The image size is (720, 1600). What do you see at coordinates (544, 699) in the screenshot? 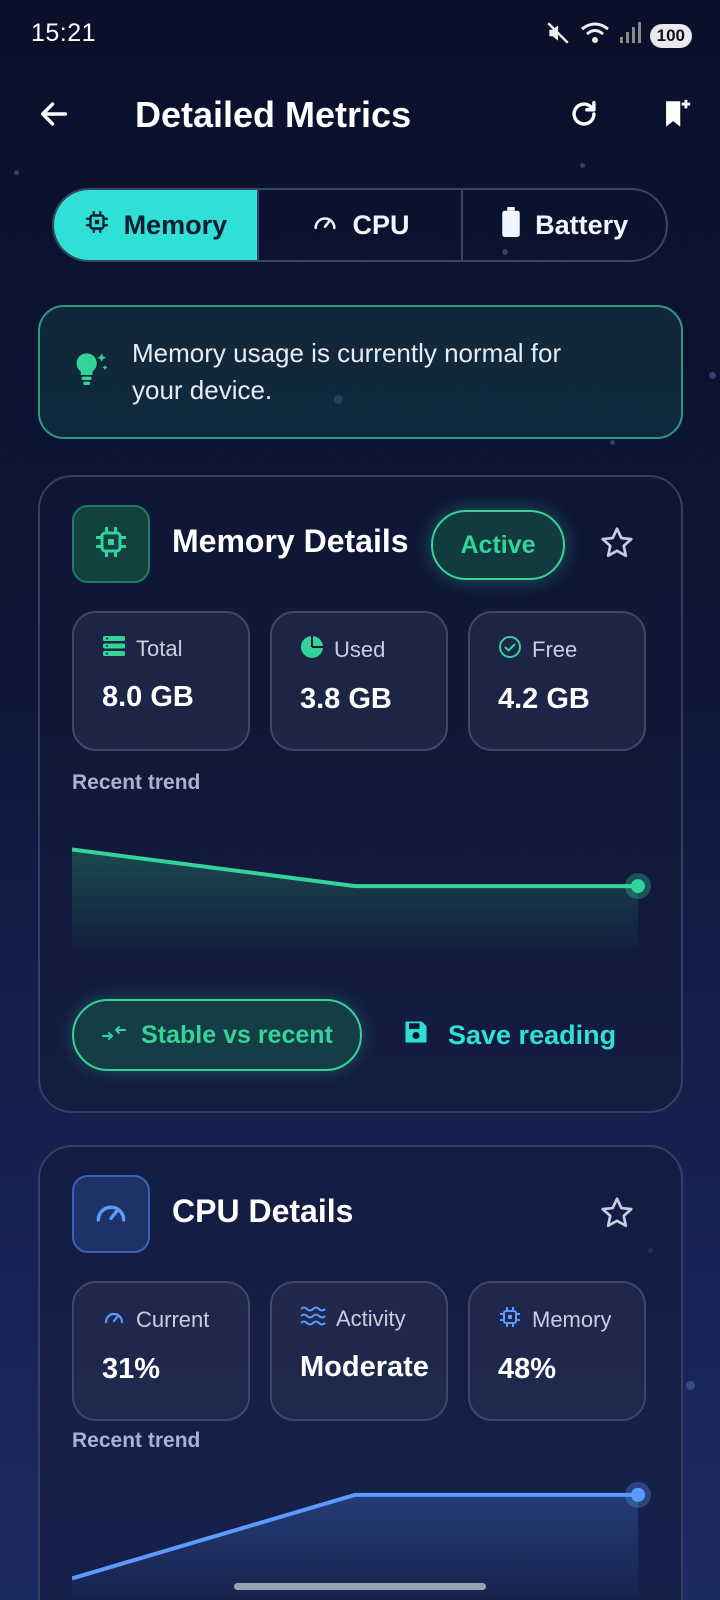
I see `stat-free-value: 4.2 GB` at bounding box center [544, 699].